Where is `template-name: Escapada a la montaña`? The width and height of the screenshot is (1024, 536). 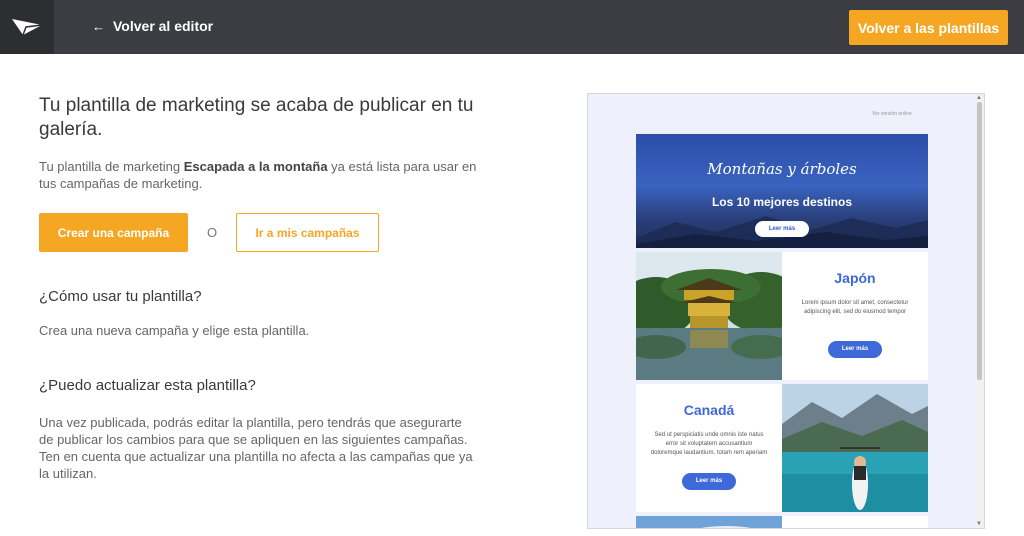
template-name: Escapada a la montaña is located at coordinates (255, 166).